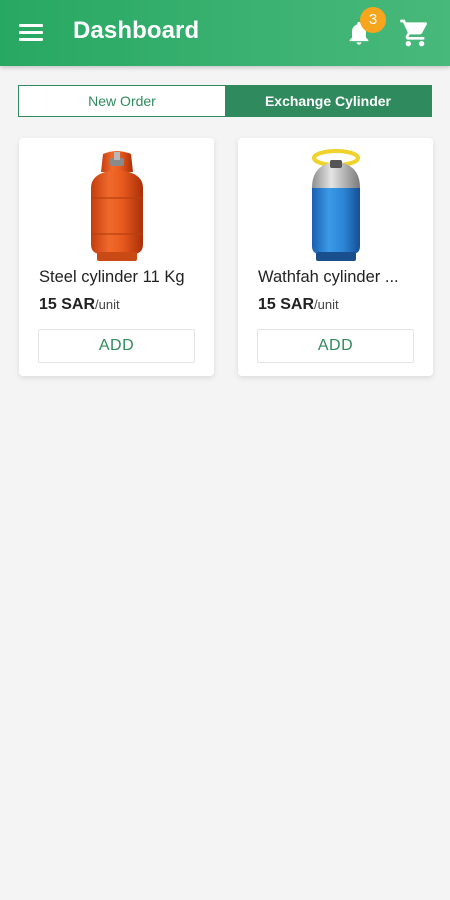 The height and width of the screenshot is (900, 450). What do you see at coordinates (122, 101) in the screenshot?
I see `tab-new-order: New Order` at bounding box center [122, 101].